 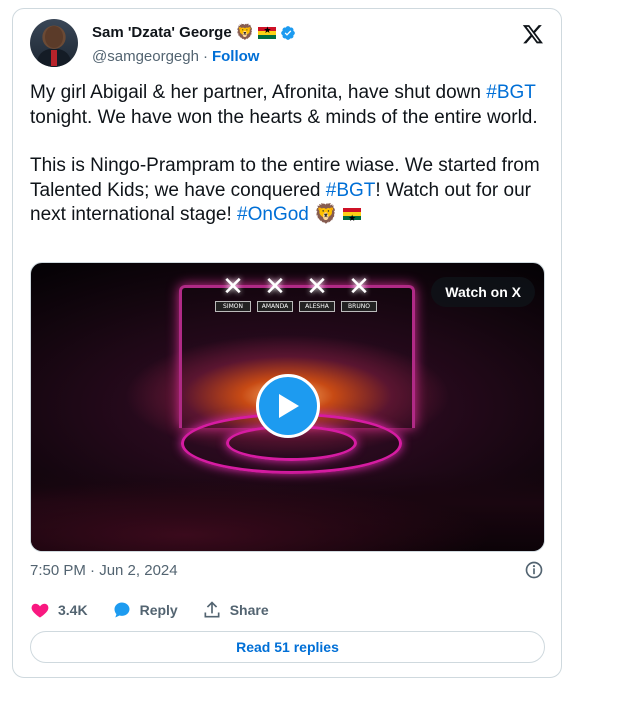 I want to click on judge-card: ✕ ALESHA, so click(x=317, y=291).